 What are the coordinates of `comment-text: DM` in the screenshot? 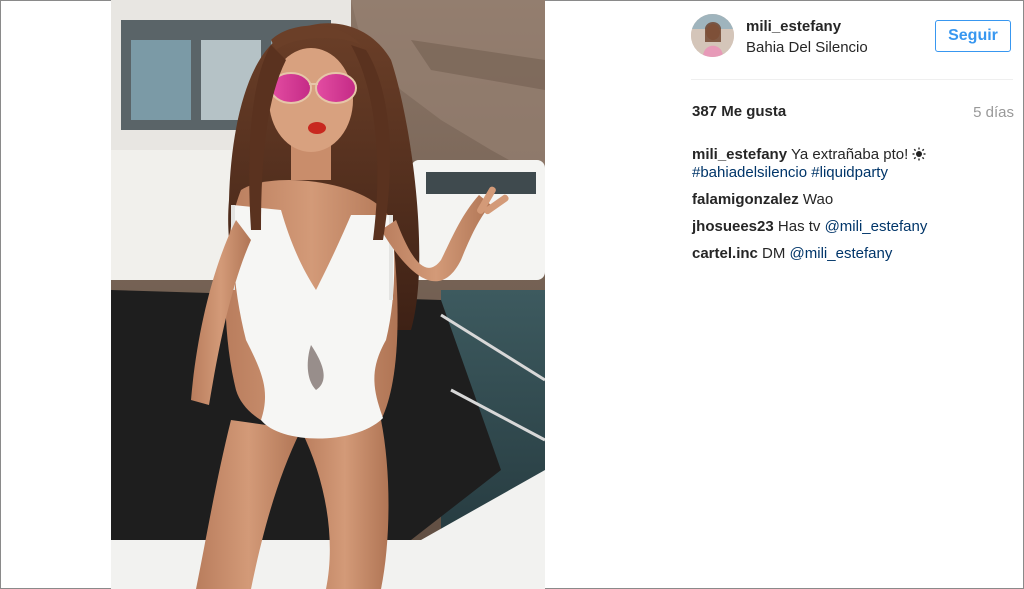 It's located at (774, 253).